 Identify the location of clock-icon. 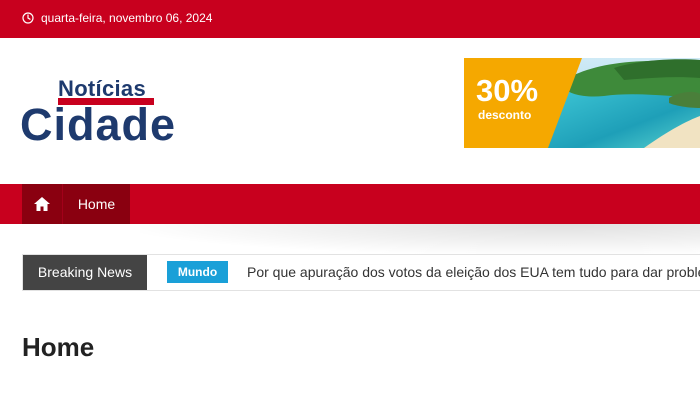
(28, 18).